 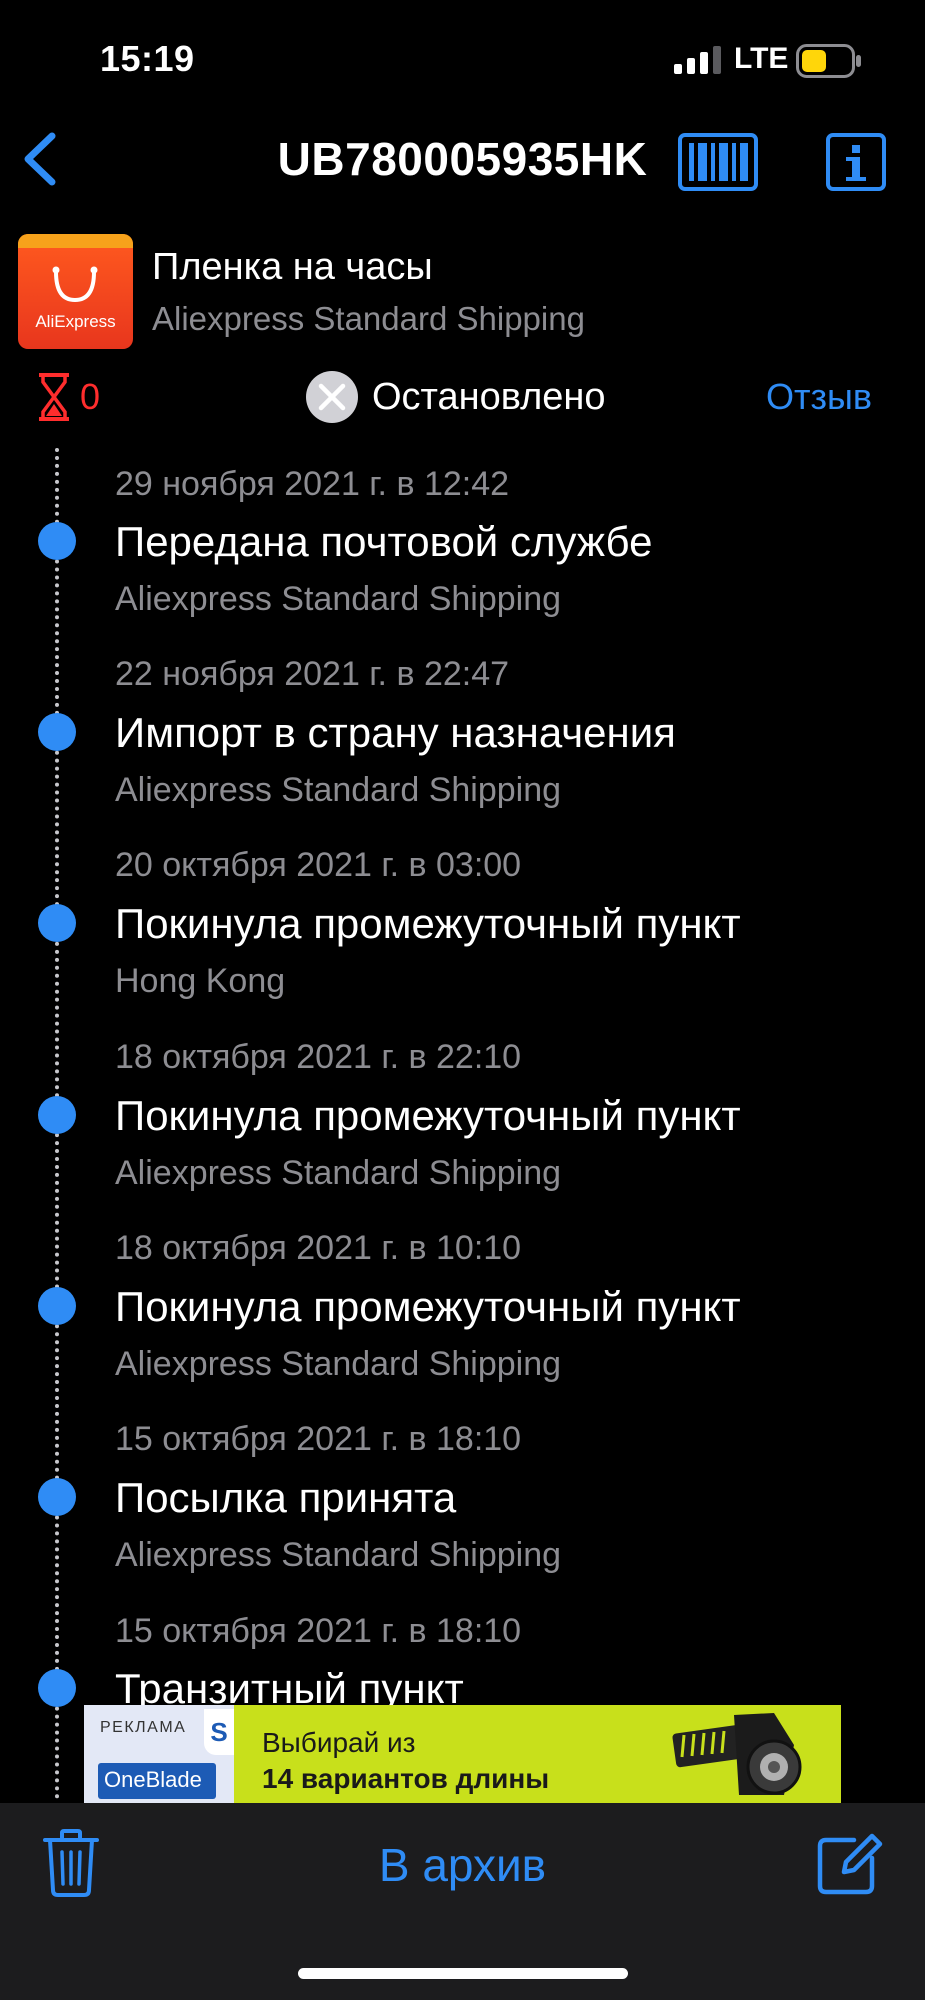 I want to click on tracking-number-title: UB780005935HK, so click(x=462, y=159).